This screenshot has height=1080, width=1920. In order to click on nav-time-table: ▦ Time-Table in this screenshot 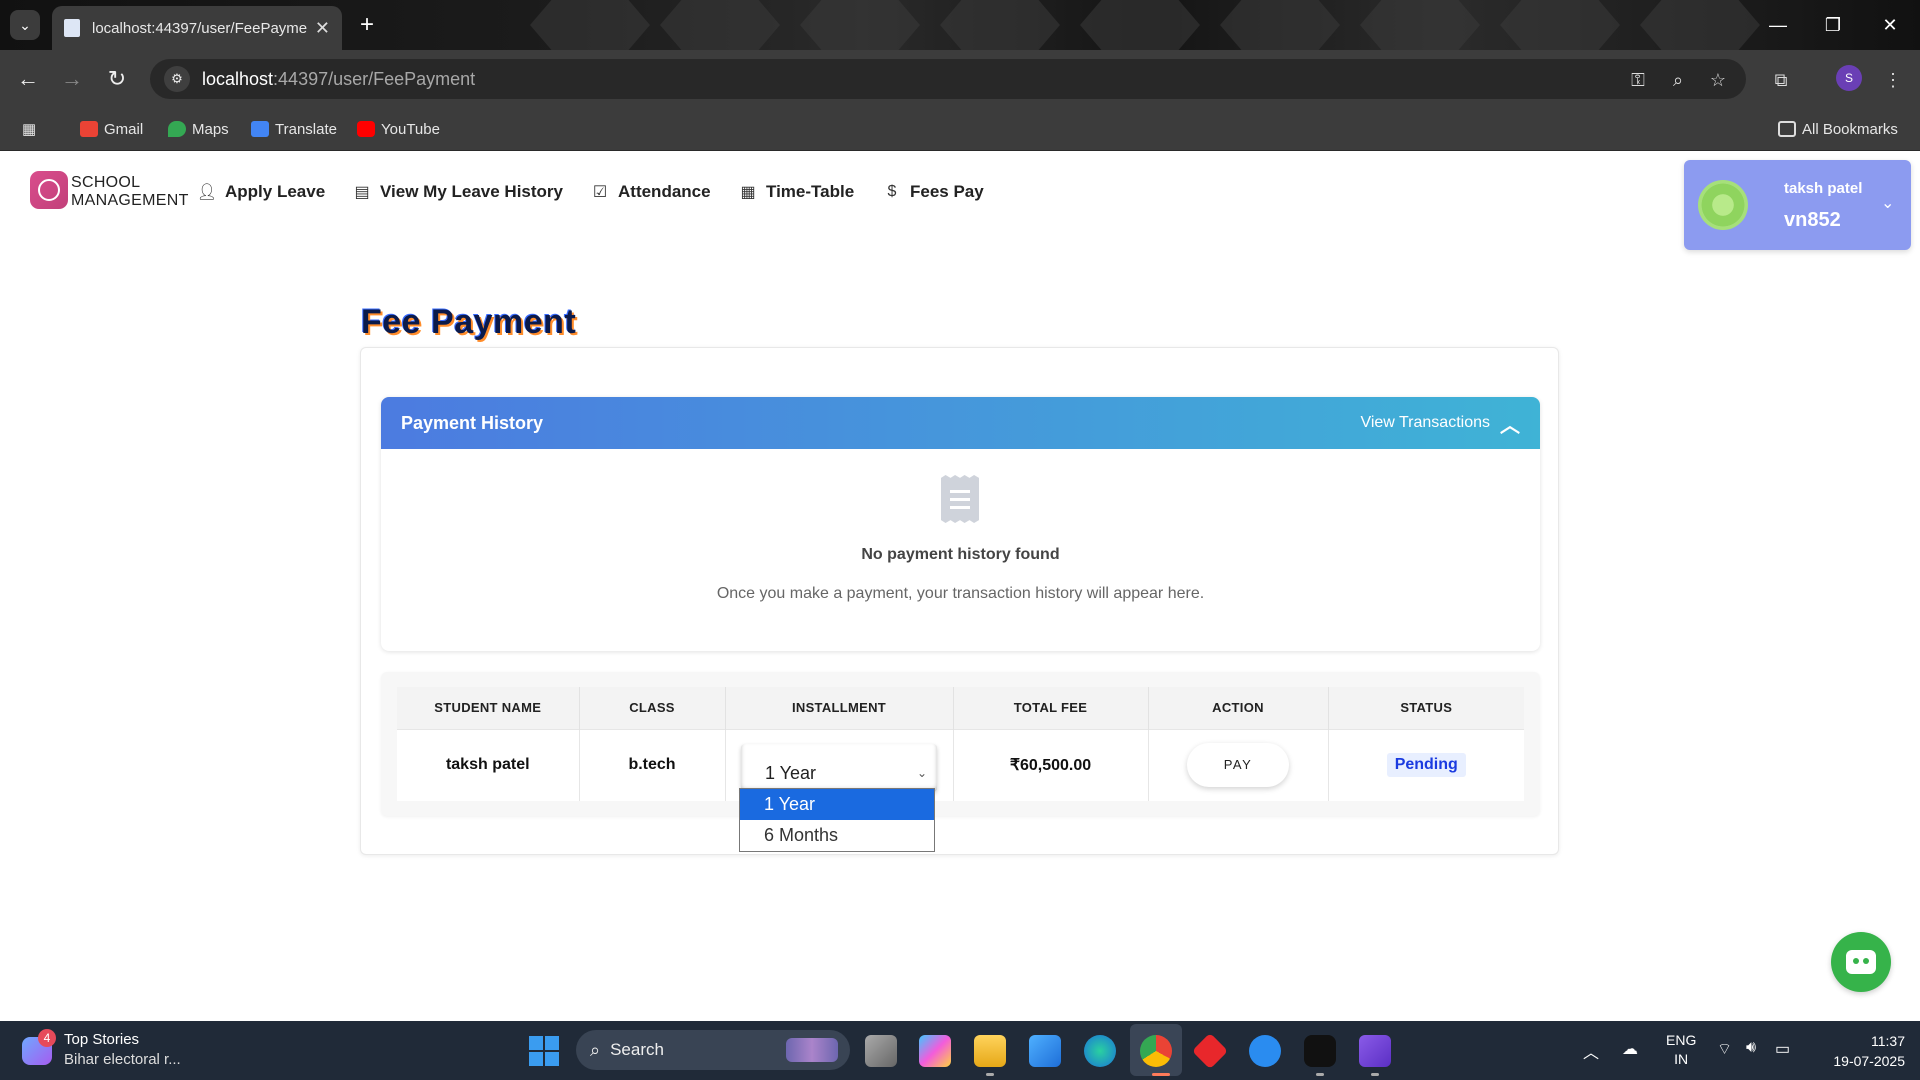, I will do `click(795, 192)`.